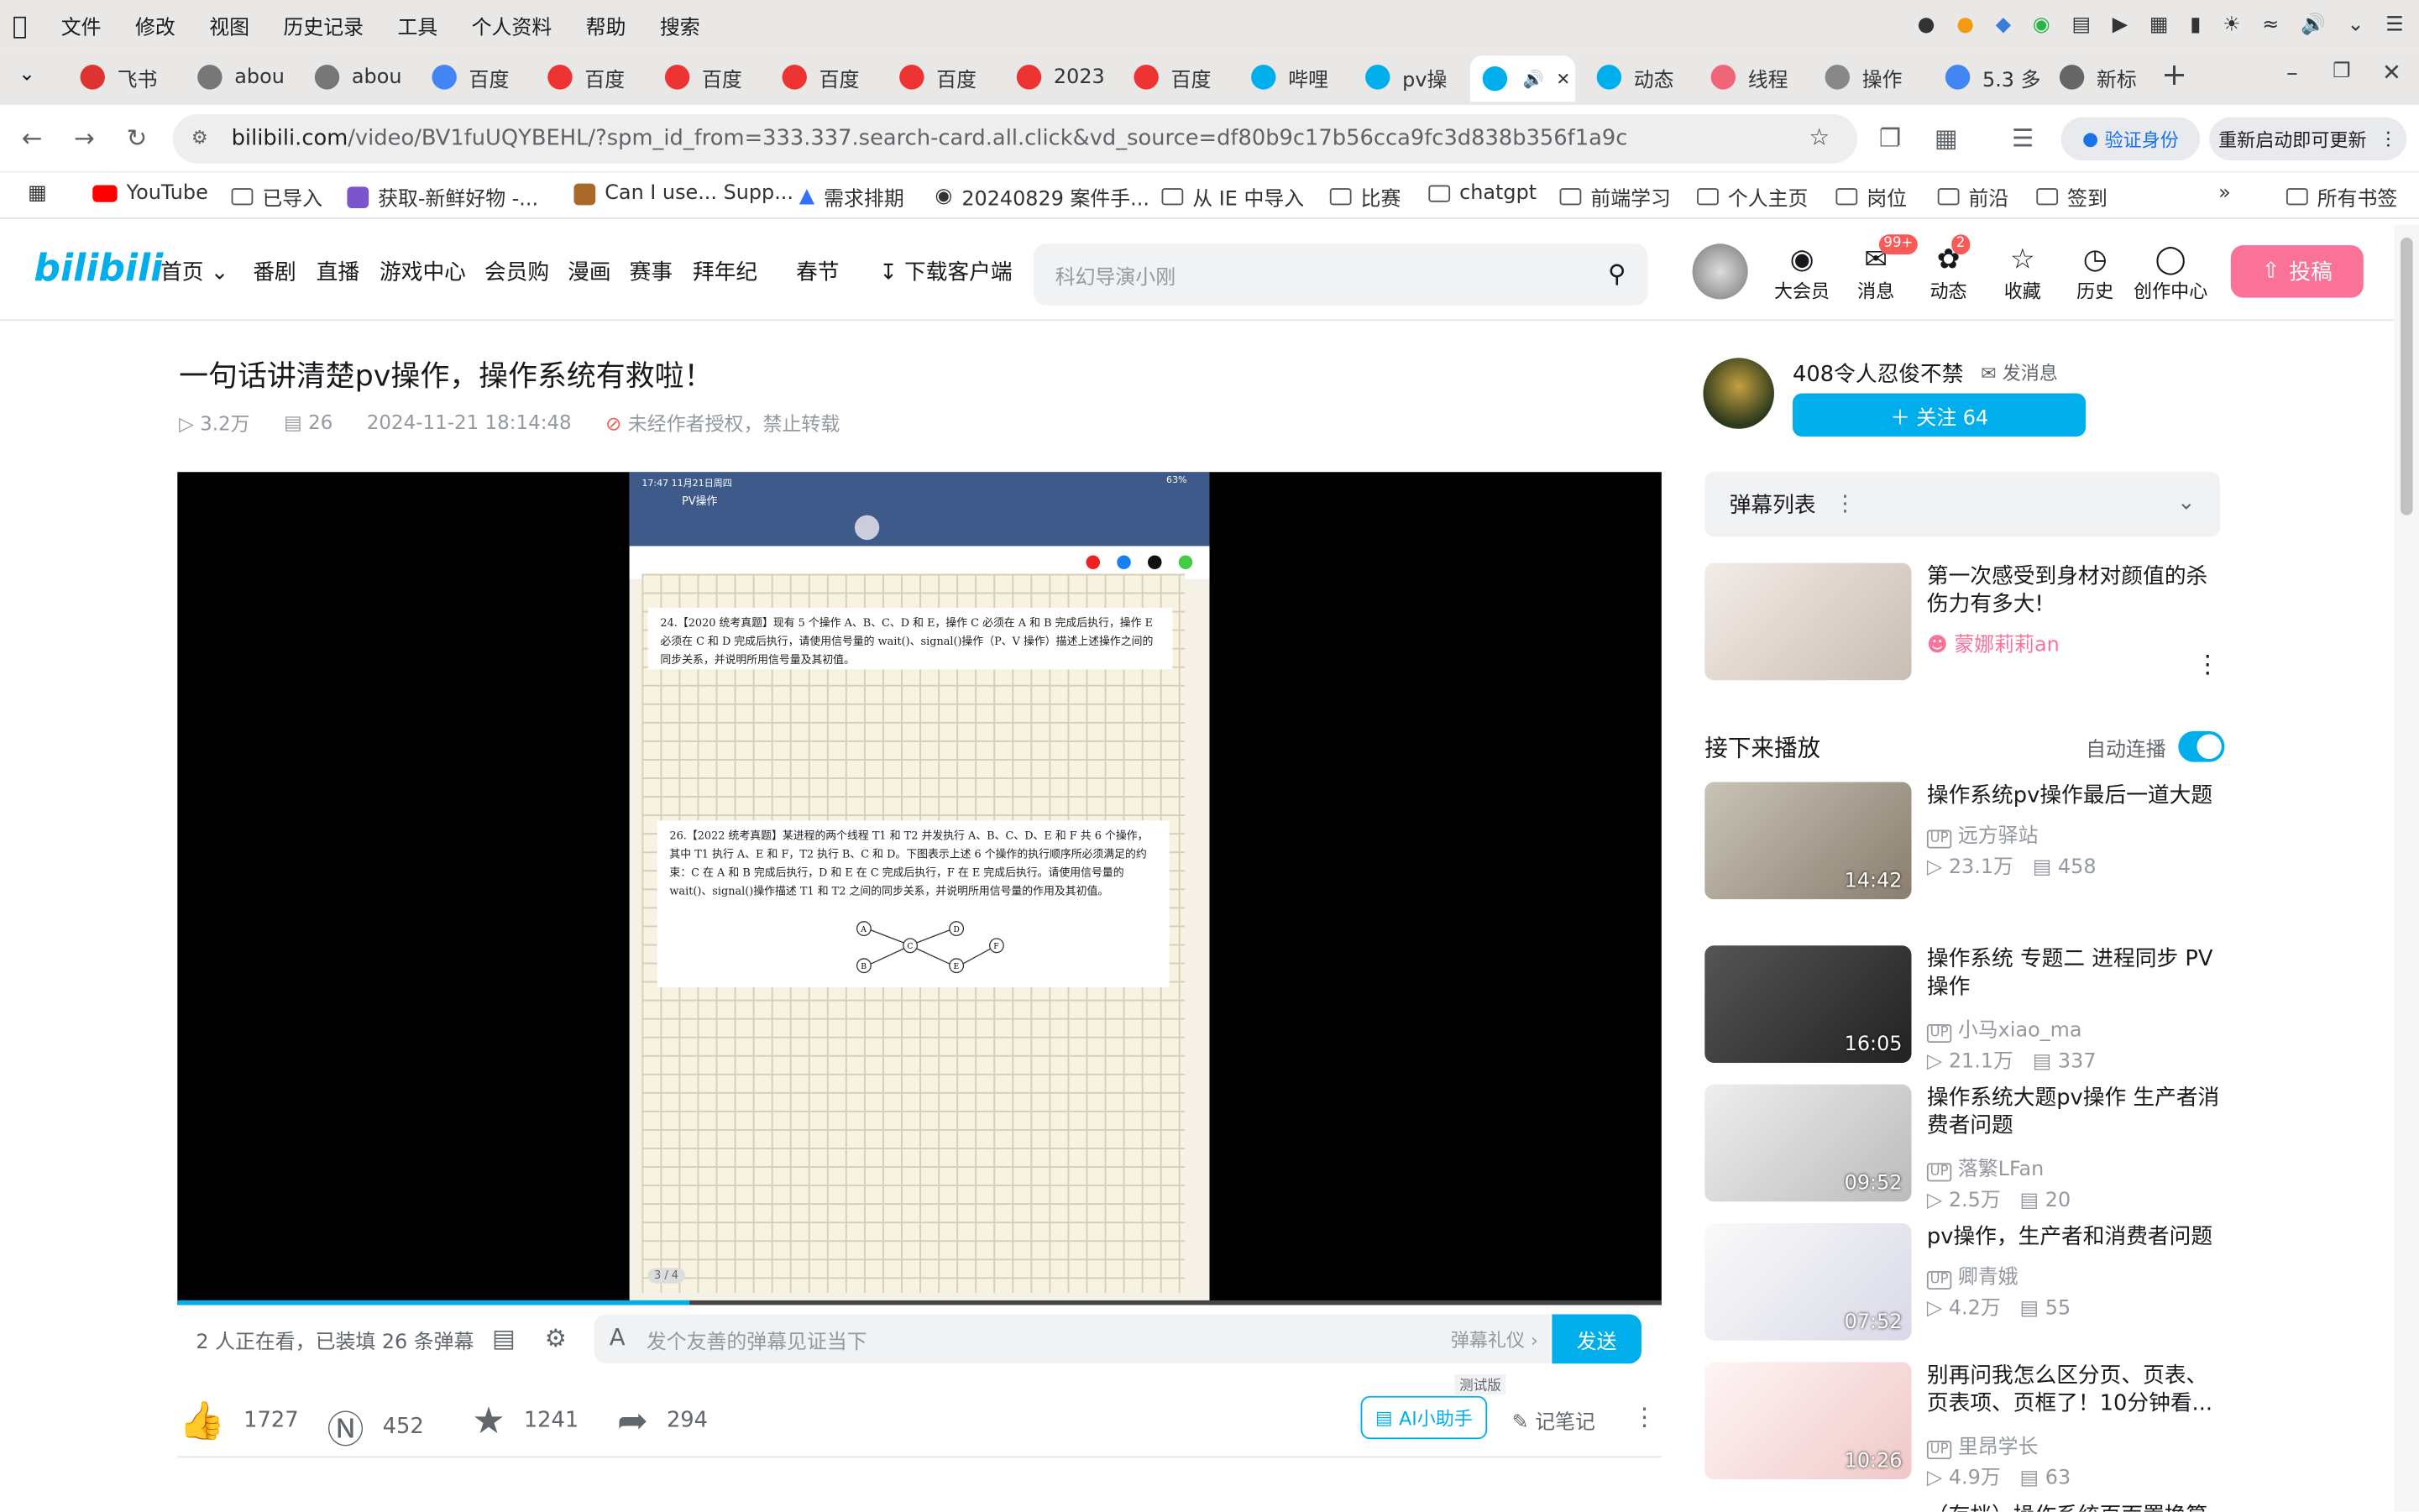 The height and width of the screenshot is (1512, 2419). Describe the element at coordinates (150, 193) in the screenshot. I see `bookmark-youtube: YouTube` at that location.